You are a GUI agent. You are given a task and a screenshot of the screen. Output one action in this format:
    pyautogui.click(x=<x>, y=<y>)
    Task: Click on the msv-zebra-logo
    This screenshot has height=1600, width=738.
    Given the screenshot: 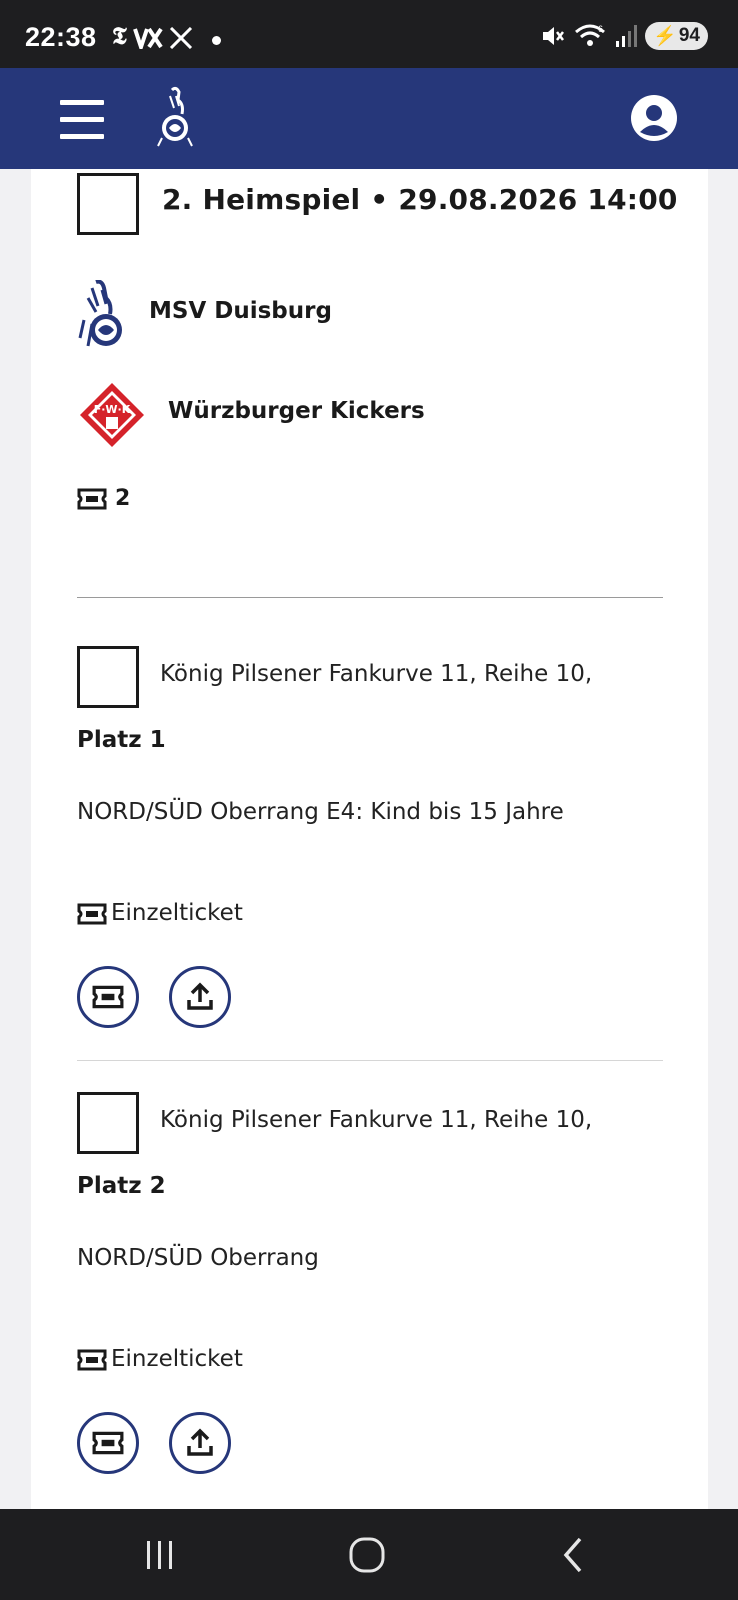 What is the action you would take?
    pyautogui.click(x=175, y=117)
    